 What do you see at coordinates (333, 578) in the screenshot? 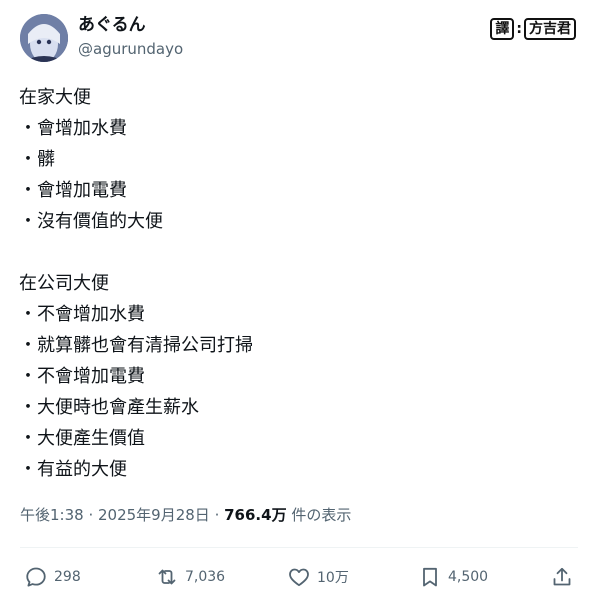
I see `like-count: 10万` at bounding box center [333, 578].